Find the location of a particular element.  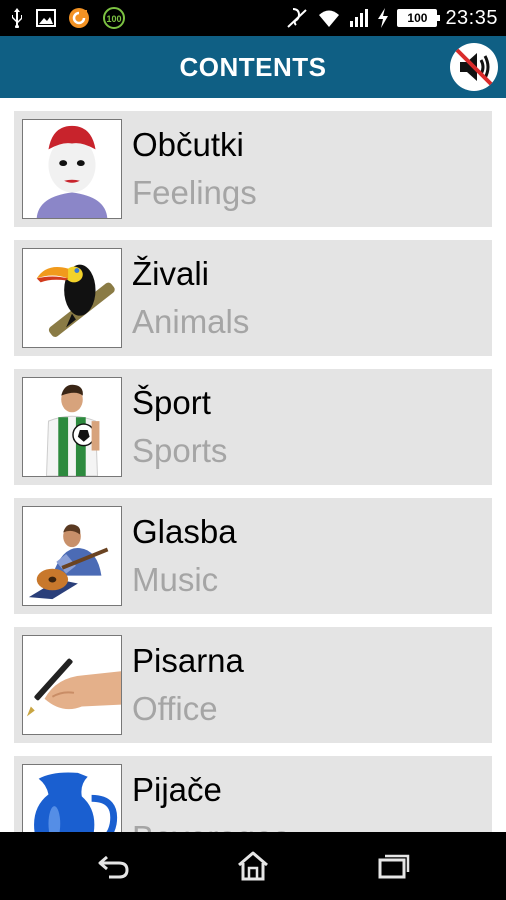

music-thumbnail is located at coordinates (72, 556).